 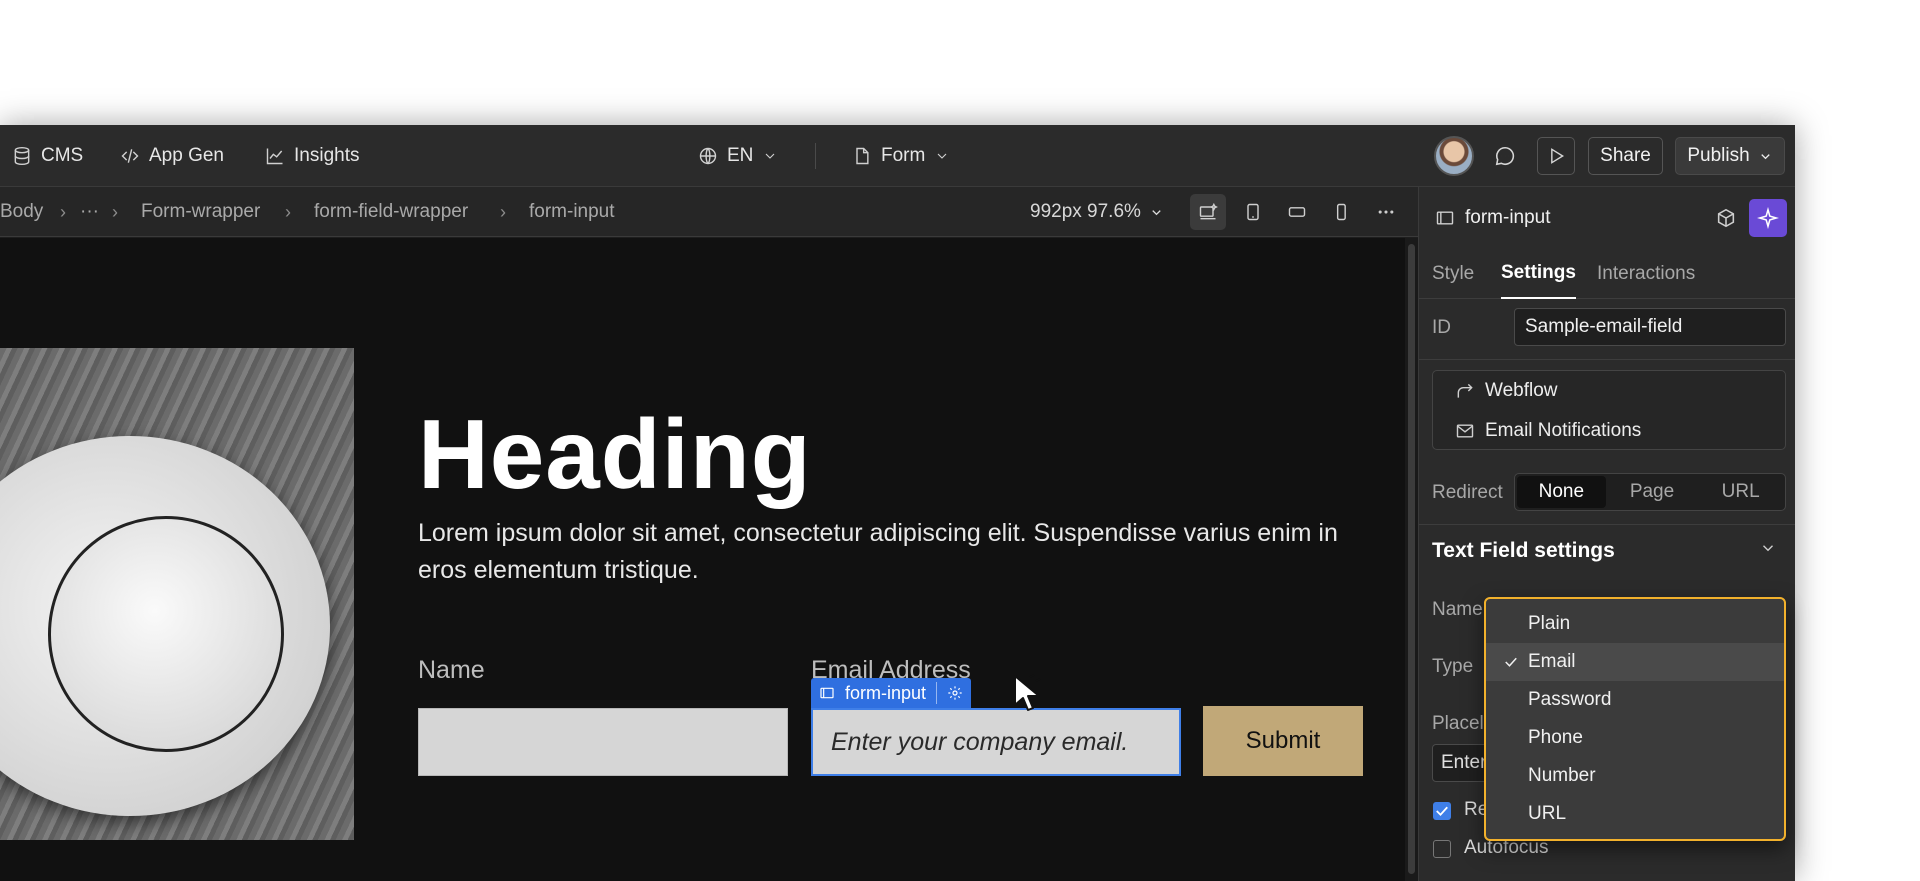 I want to click on ai-assistant-button, so click(x=1768, y=218).